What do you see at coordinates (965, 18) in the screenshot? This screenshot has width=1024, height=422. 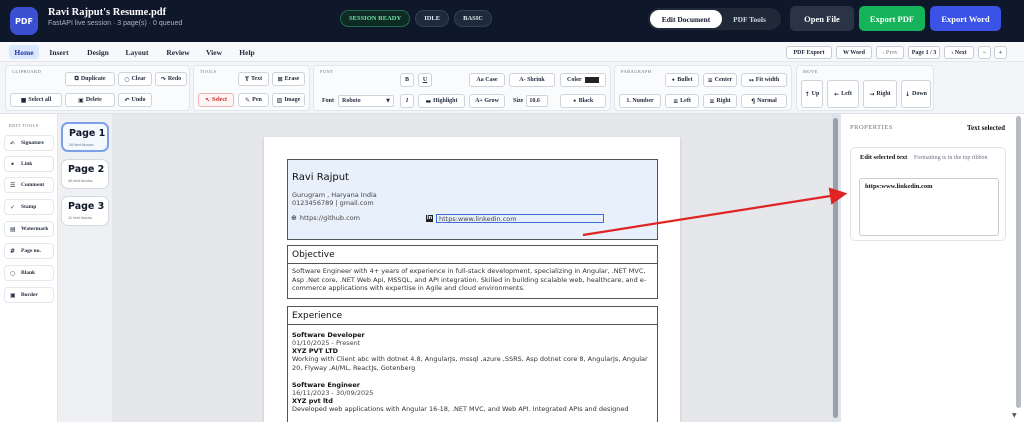 I see `export-word-button: Export Word` at bounding box center [965, 18].